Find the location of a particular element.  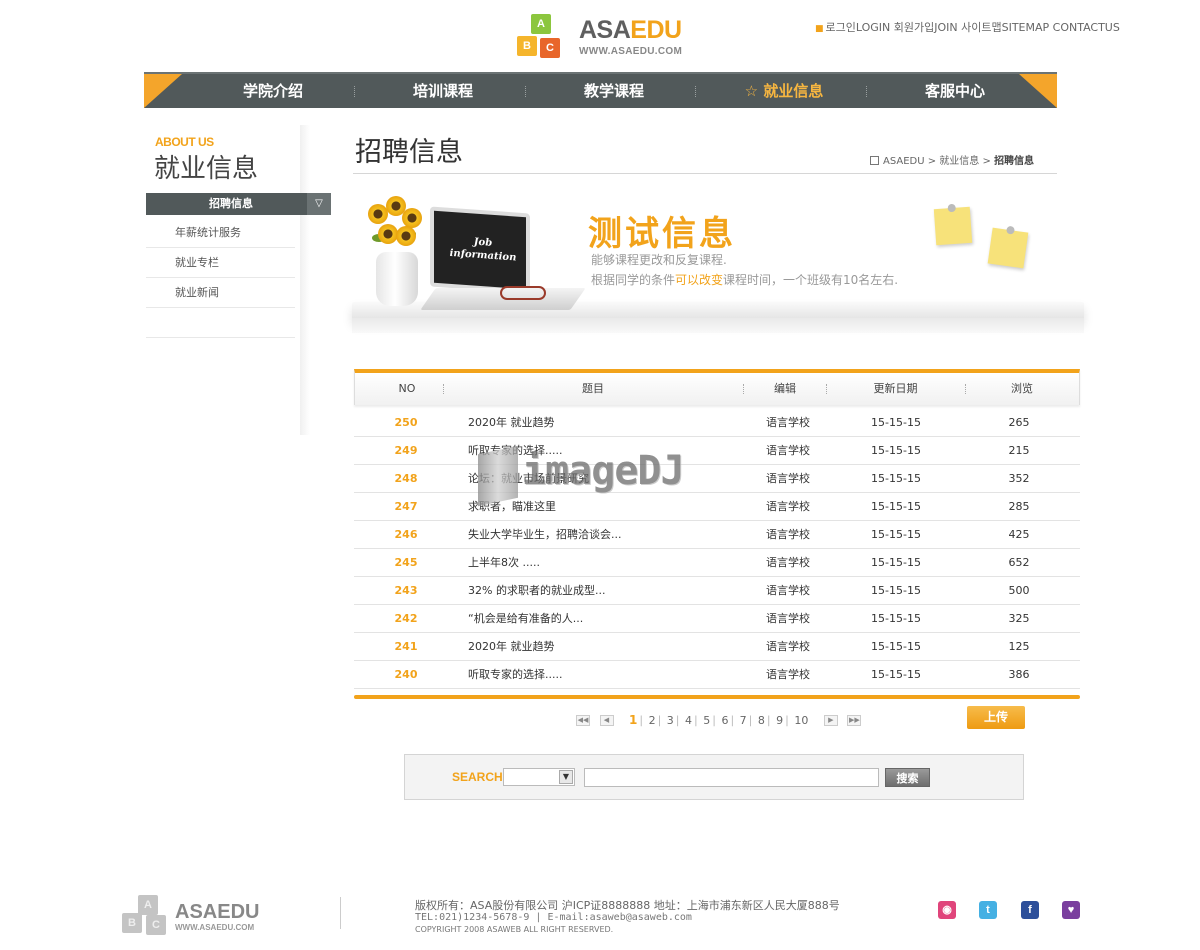

pagination: ◀◀ ◀ 1 | 2 | 3 | 4 | 5 | 6 | 7 | 8 | 9 | 10 ▶ ▶▶ is located at coordinates (719, 720).